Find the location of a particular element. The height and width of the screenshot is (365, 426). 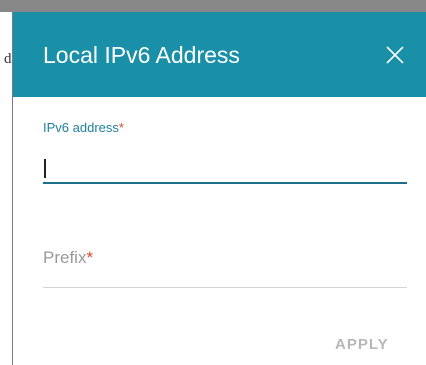

prefix-field: Prefix* is located at coordinates (225, 263).